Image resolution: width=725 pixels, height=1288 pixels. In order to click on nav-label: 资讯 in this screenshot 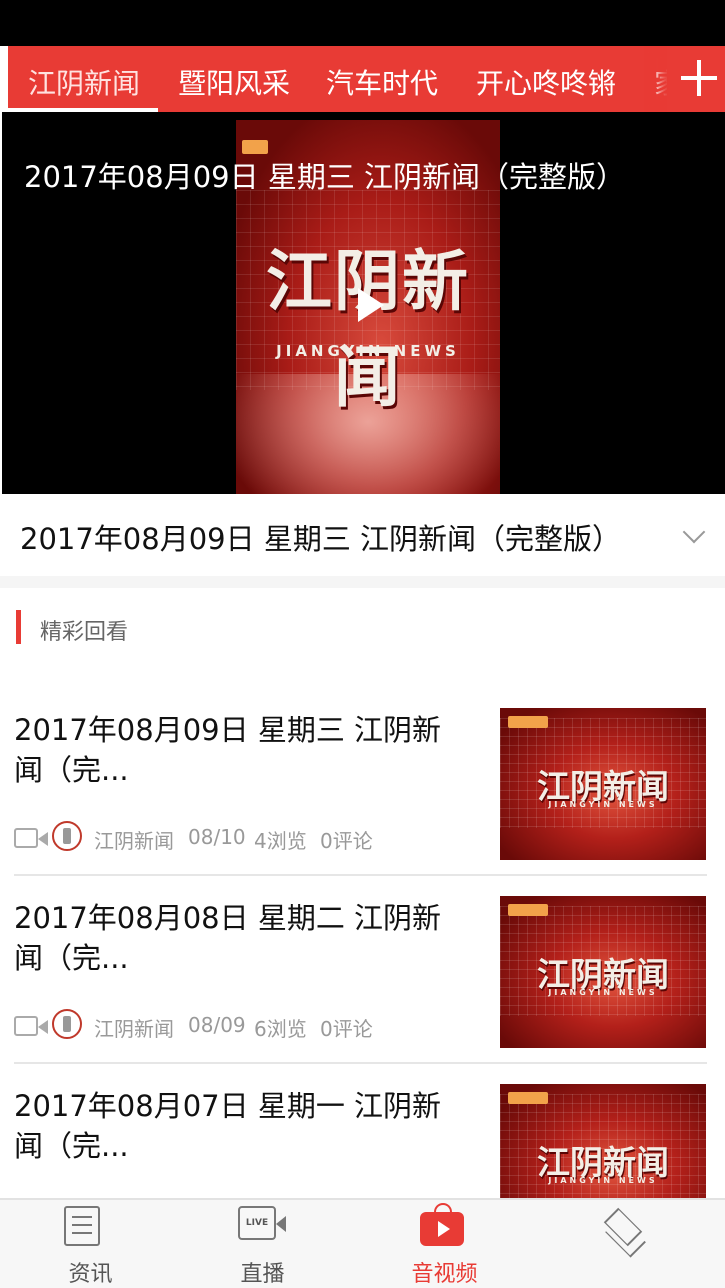, I will do `click(90, 1274)`.